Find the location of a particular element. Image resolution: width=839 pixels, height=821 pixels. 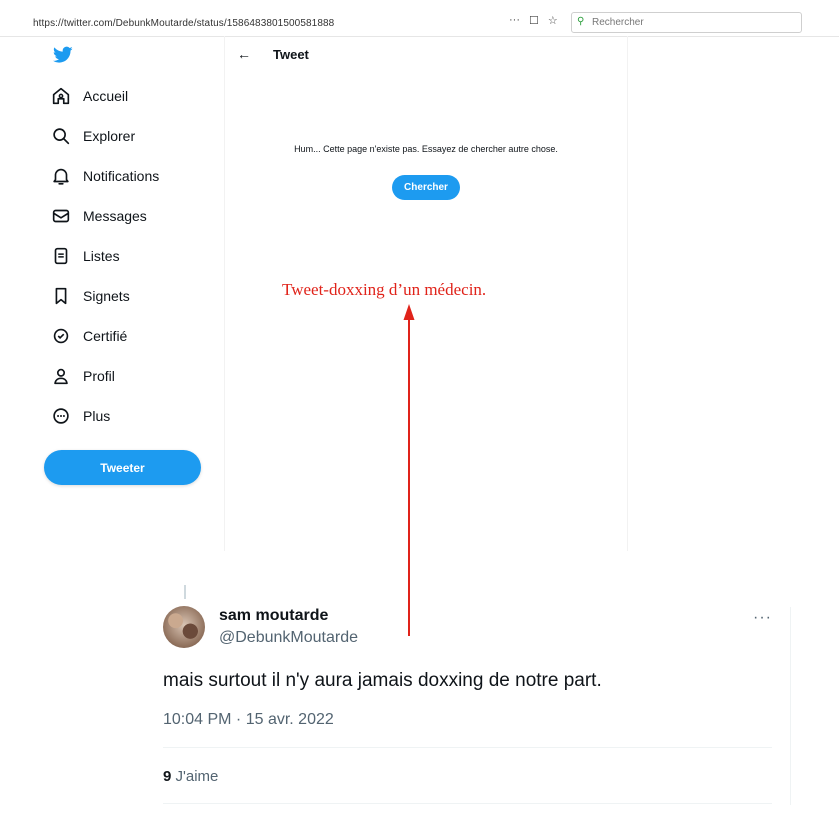

sidebar-item-label: Profil is located at coordinates (99, 376).